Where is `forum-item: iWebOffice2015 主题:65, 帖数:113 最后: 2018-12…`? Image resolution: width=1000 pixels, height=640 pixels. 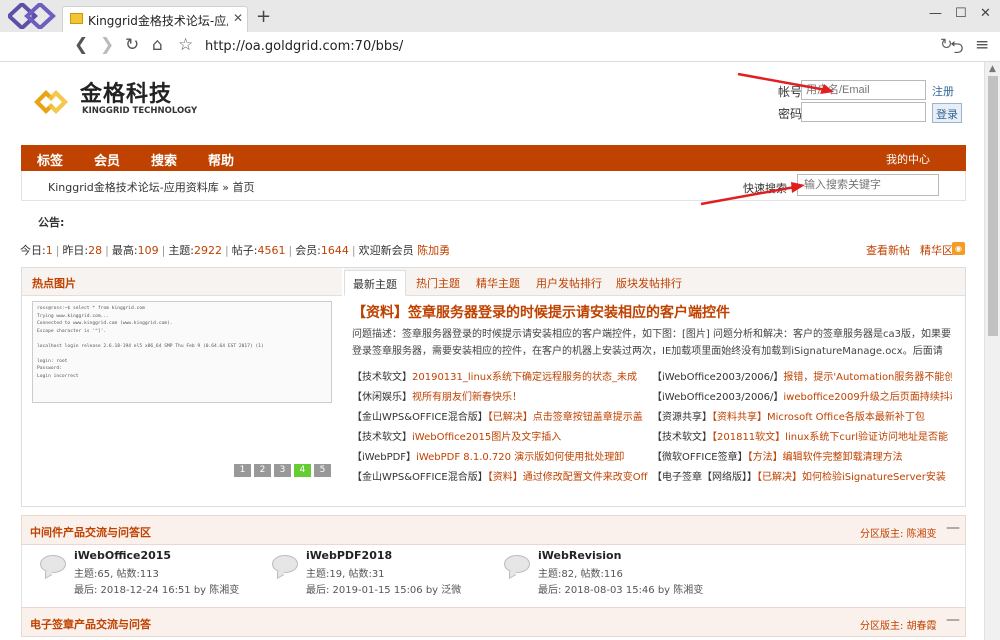
forum-item: iWebOffice2015 主题:65, 帖数:113 最后: 2018-12… is located at coordinates (141, 575).